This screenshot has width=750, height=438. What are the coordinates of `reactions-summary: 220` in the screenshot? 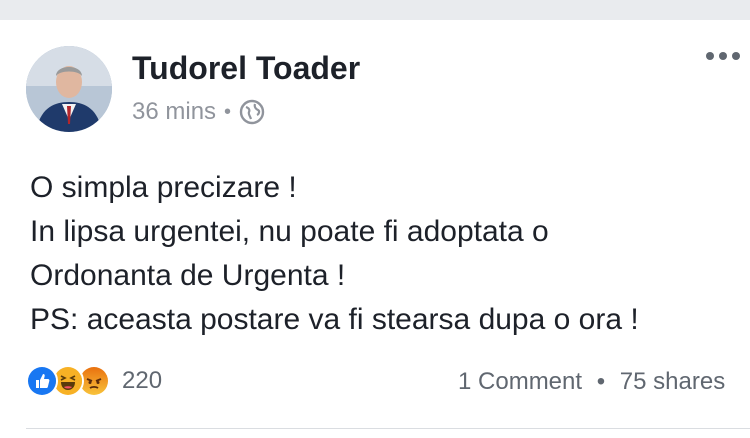 It's located at (94, 381).